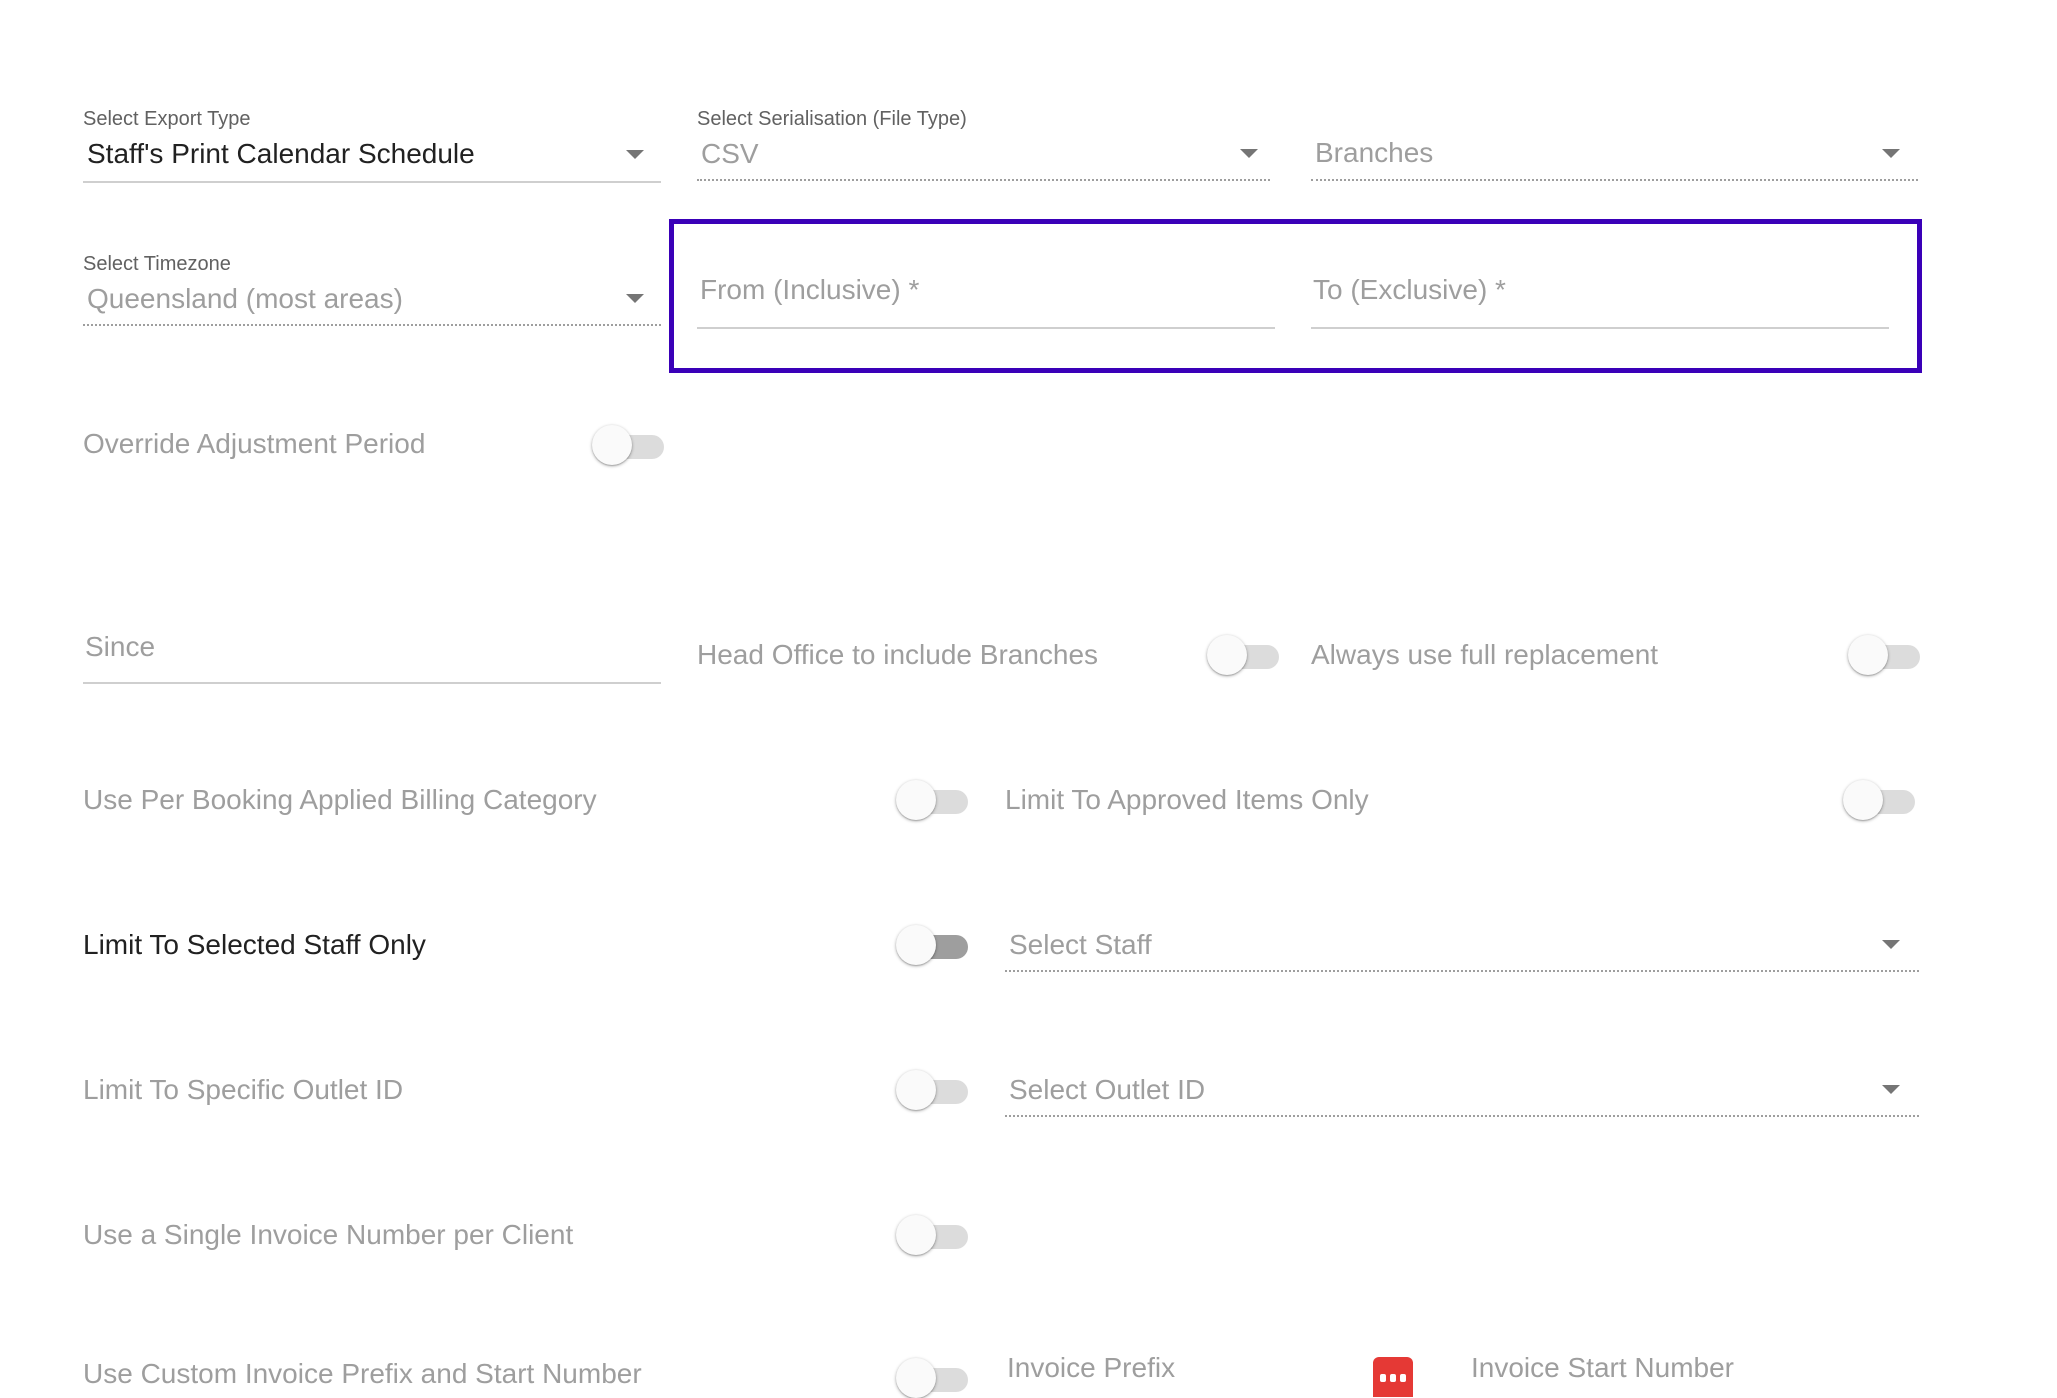  What do you see at coordinates (933, 945) in the screenshot?
I see `selected-staff-toggle` at bounding box center [933, 945].